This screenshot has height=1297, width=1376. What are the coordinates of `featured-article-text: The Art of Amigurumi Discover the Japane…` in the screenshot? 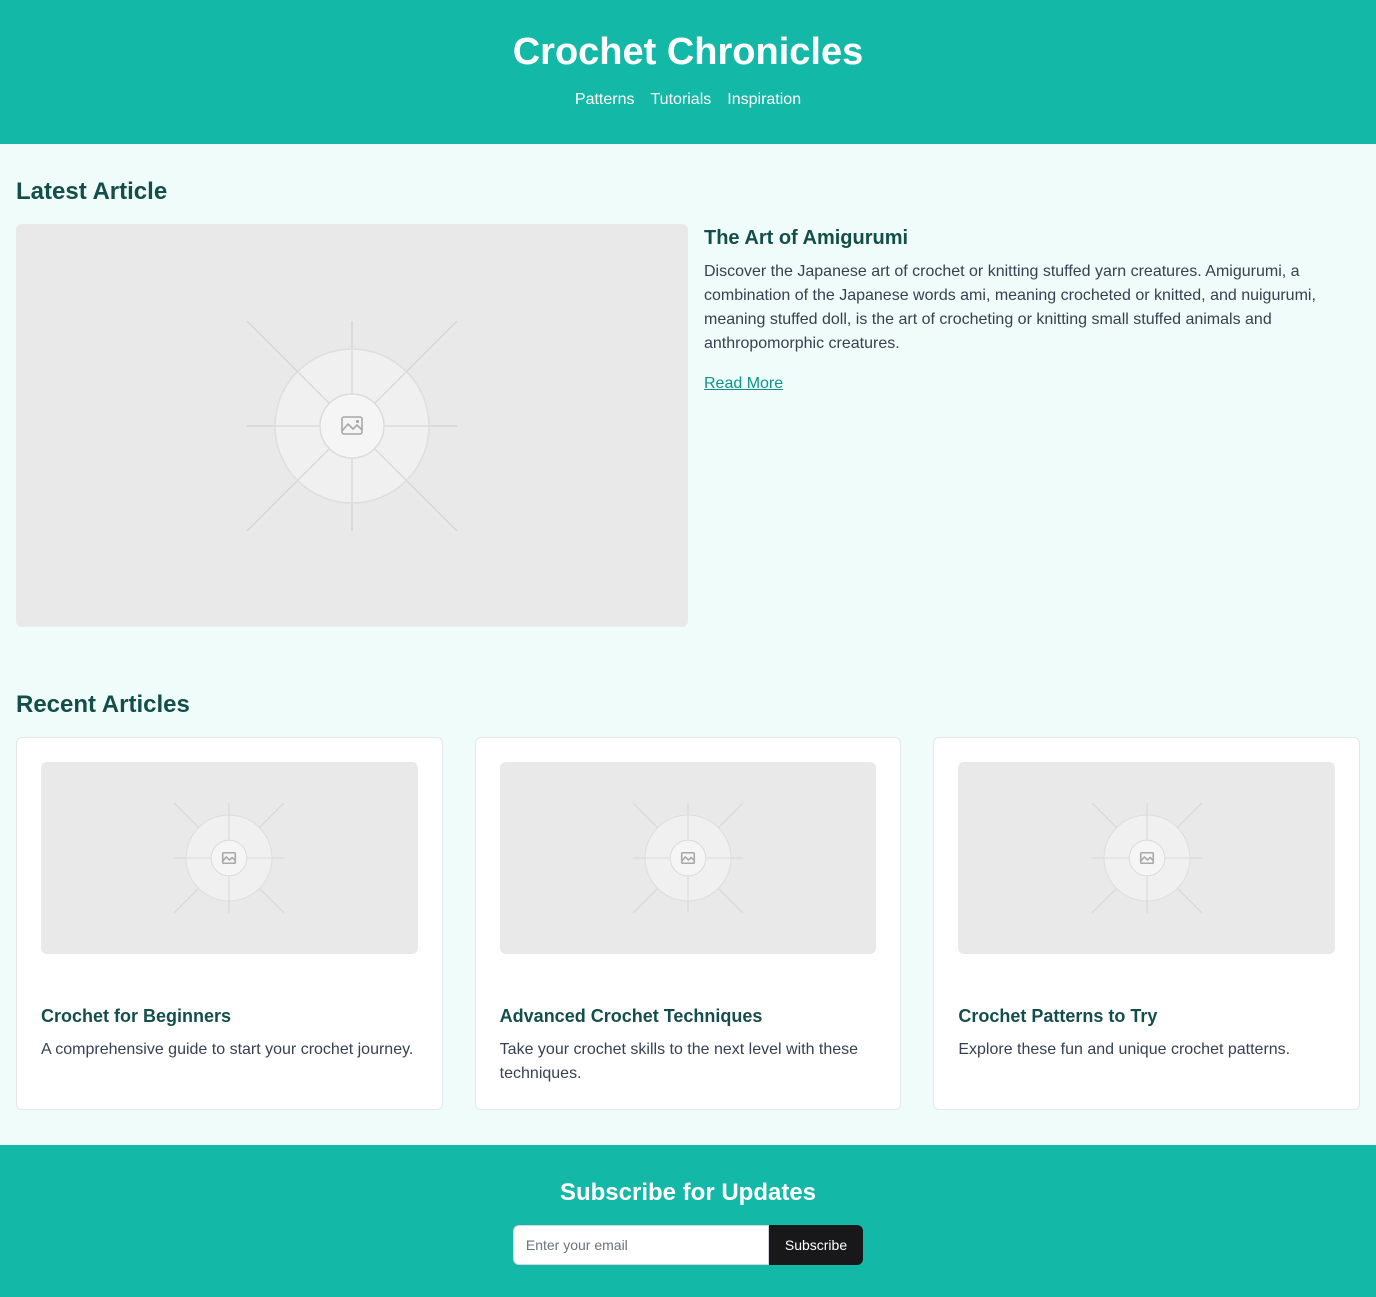 It's located at (1032, 425).